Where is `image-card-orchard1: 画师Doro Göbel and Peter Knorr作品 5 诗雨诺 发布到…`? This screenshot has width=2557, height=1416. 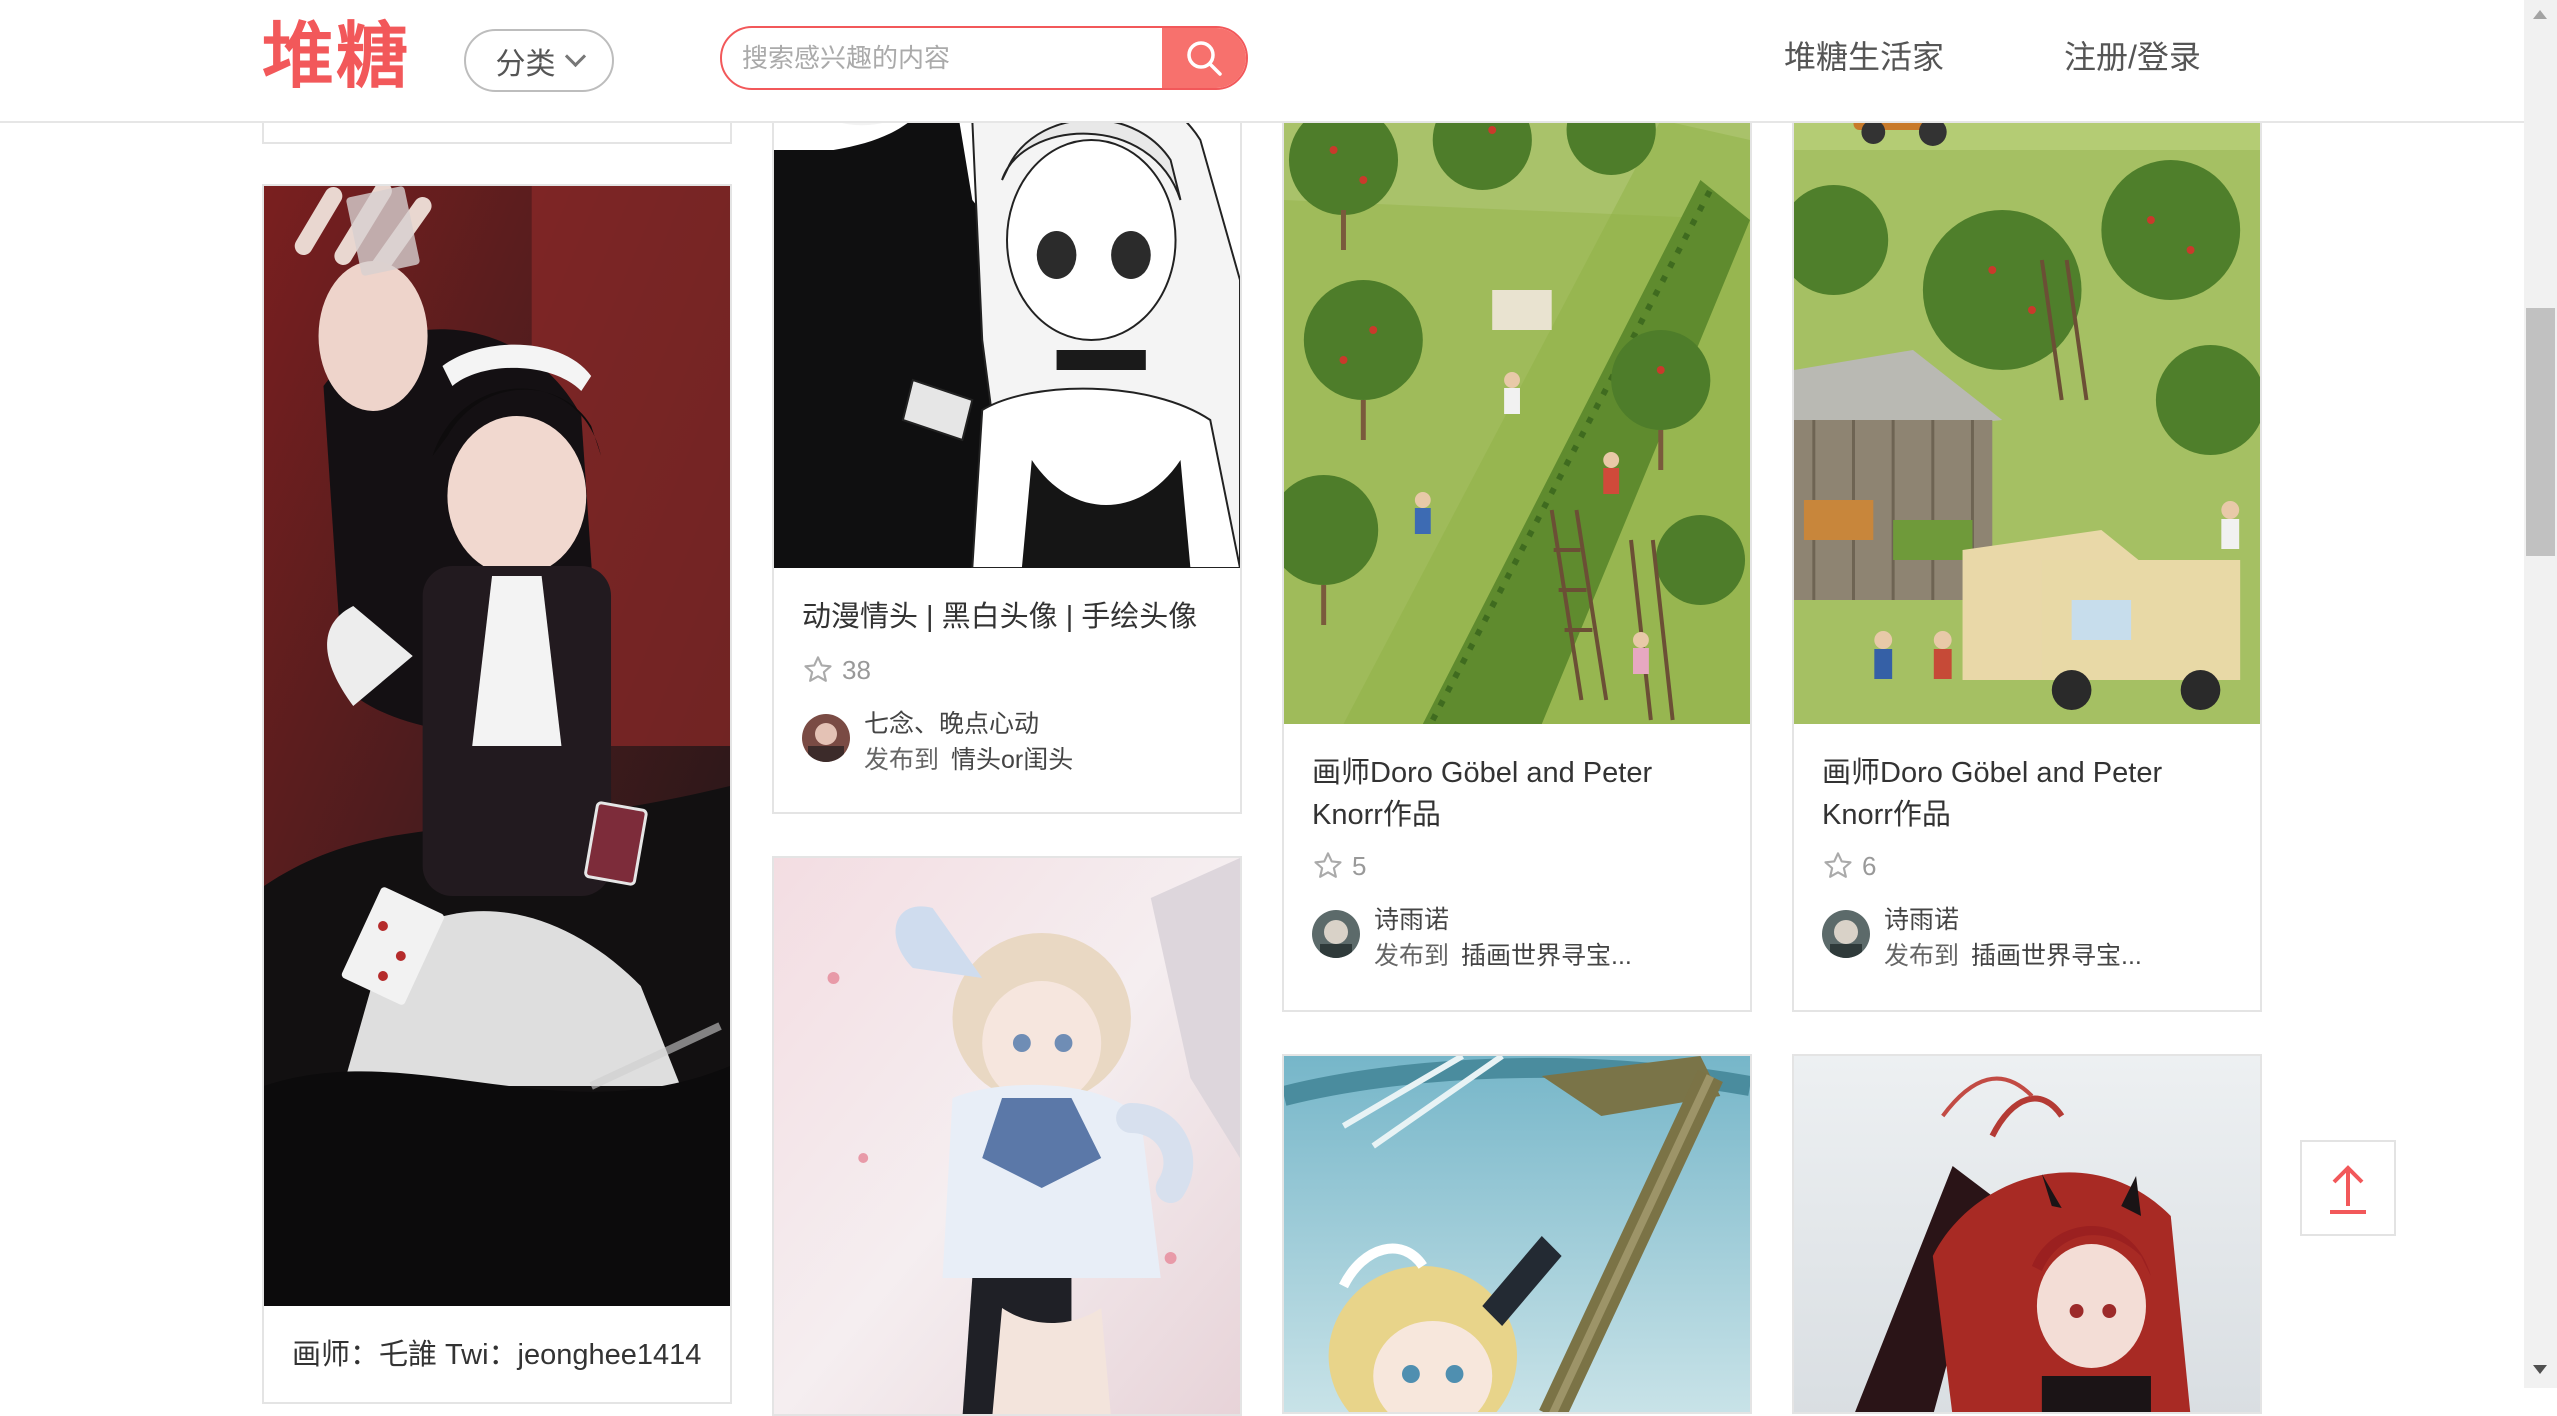
image-card-orchard1: 画师Doro Göbel and Peter Knorr作品 5 诗雨诺 发布到… is located at coordinates (1517, 546).